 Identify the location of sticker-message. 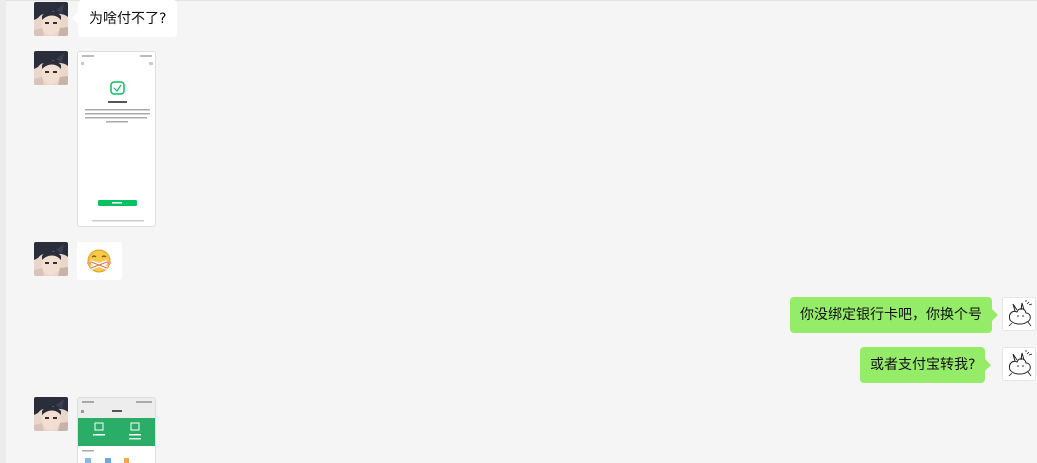
(99, 261).